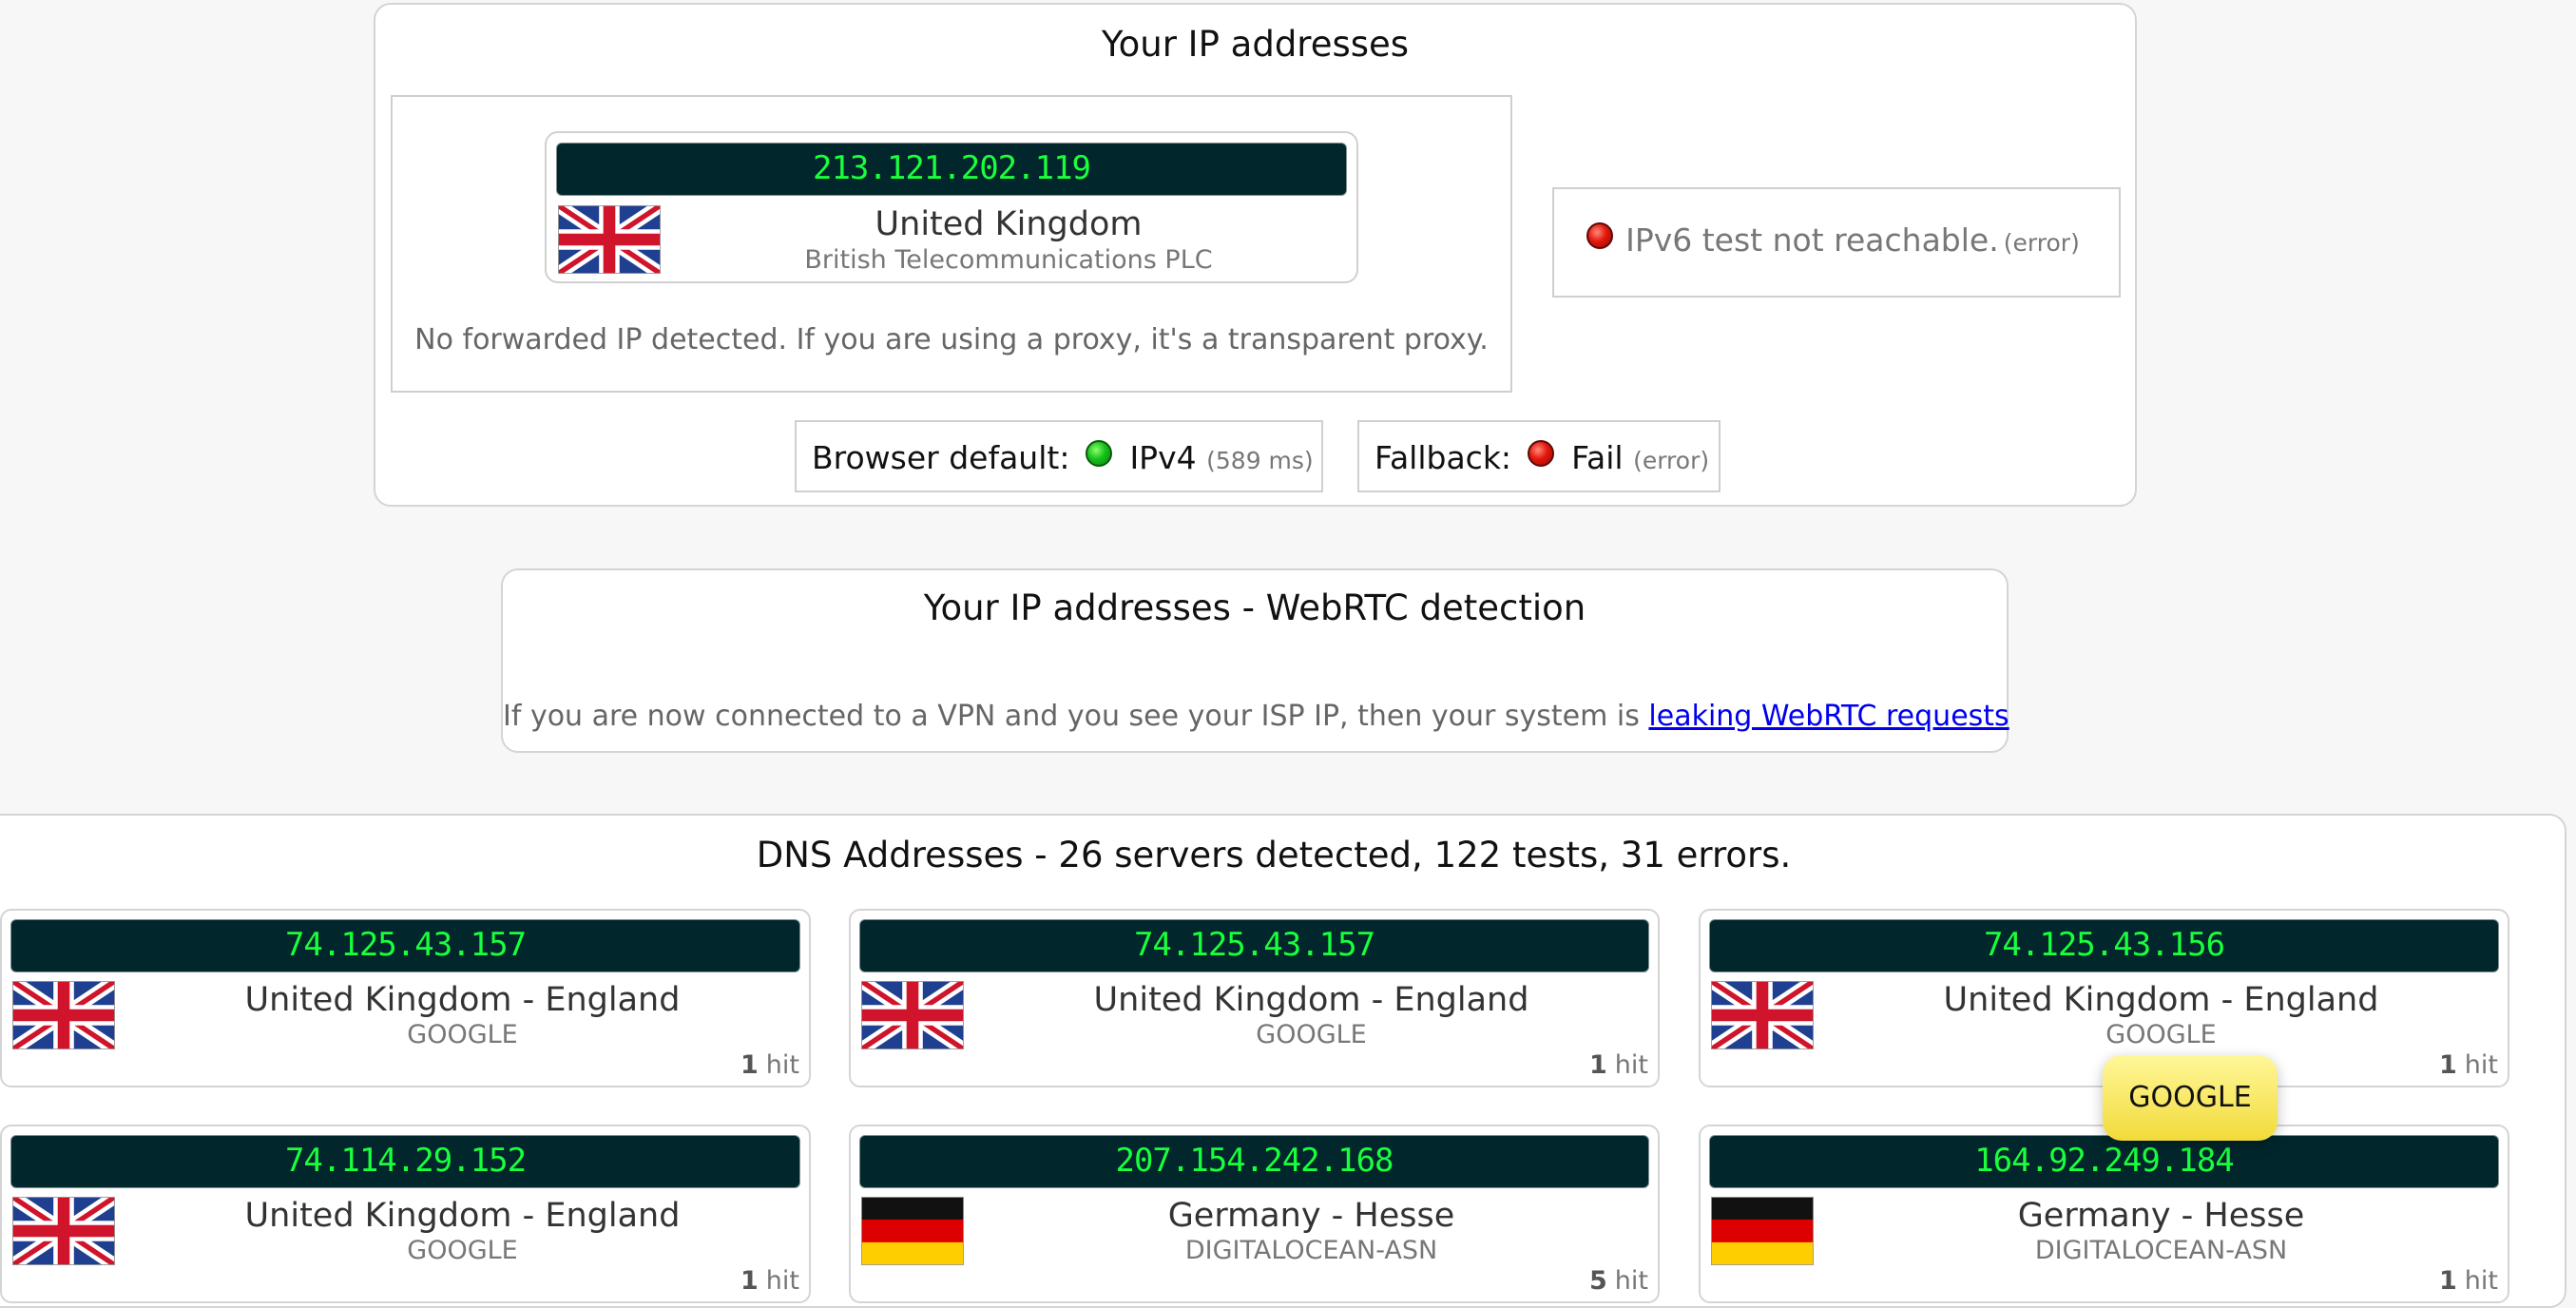  What do you see at coordinates (1829, 716) in the screenshot?
I see `webrtc-leak-link: leaking WebRTC requests` at bounding box center [1829, 716].